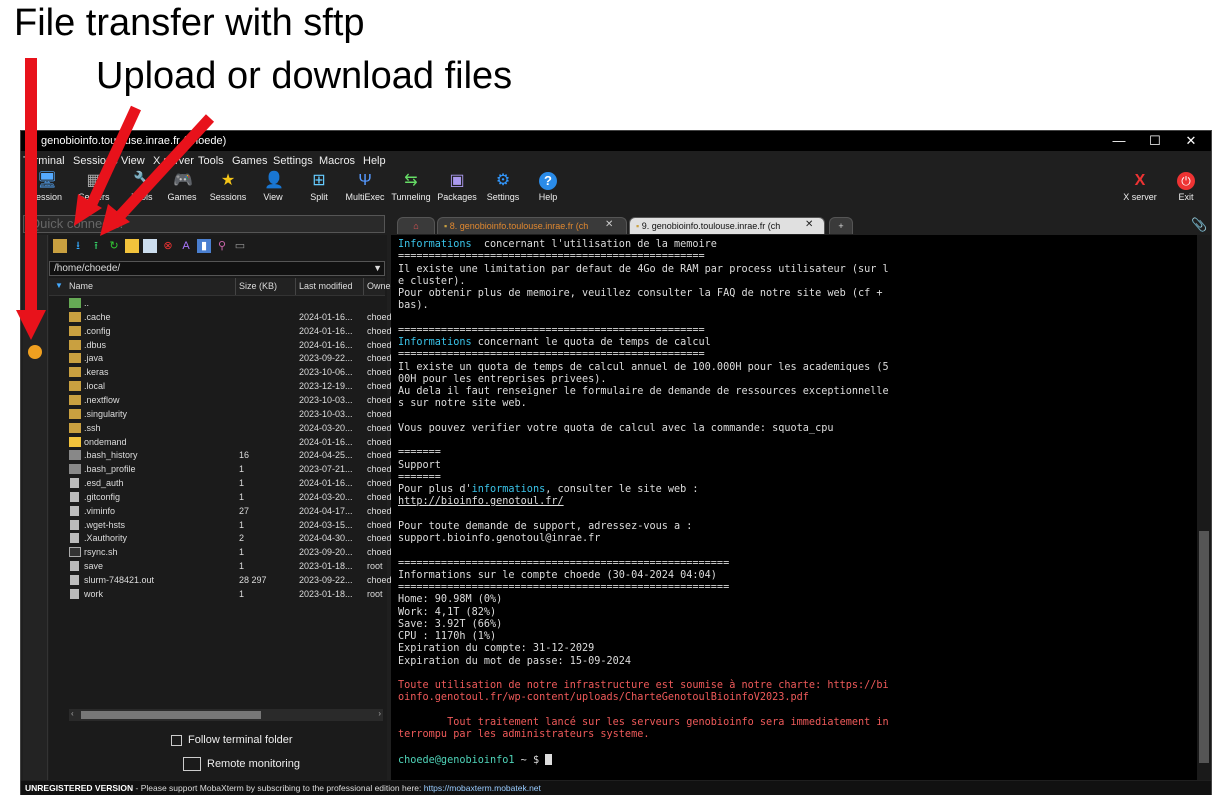 This screenshot has width=1214, height=800. What do you see at coordinates (115, 199) in the screenshot?
I see `annotation-arrows` at bounding box center [115, 199].